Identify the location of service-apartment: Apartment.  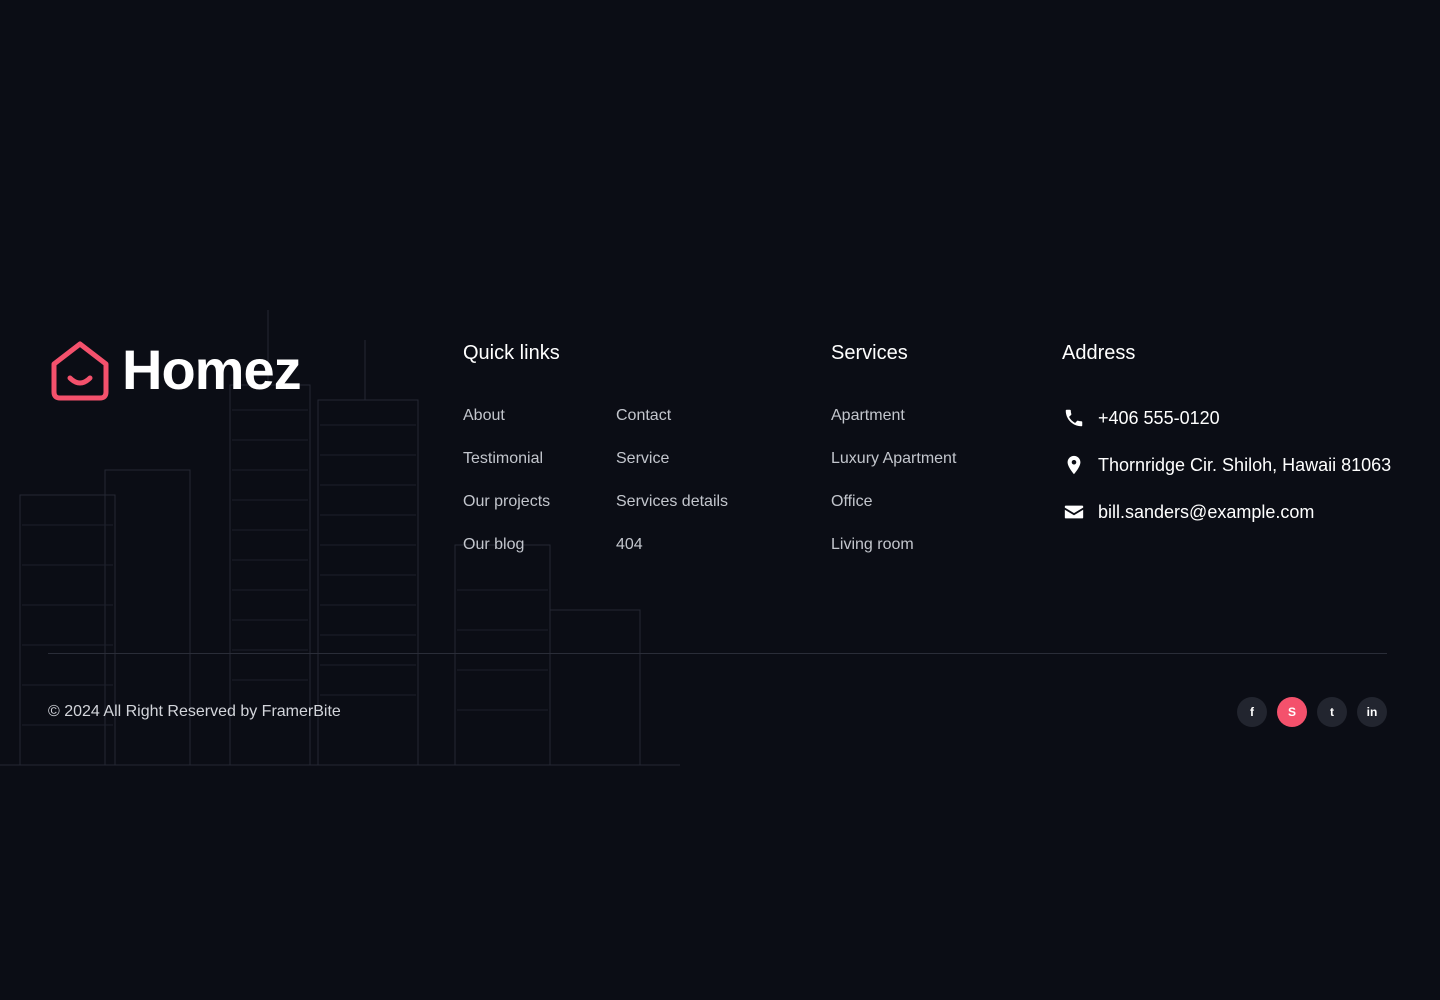
(868, 416).